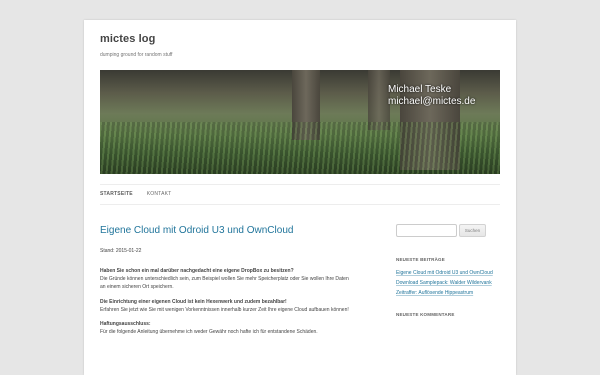 The height and width of the screenshot is (375, 600). I want to click on recent-post-item: Download Samplepack: Walder Wildervank, so click(448, 283).